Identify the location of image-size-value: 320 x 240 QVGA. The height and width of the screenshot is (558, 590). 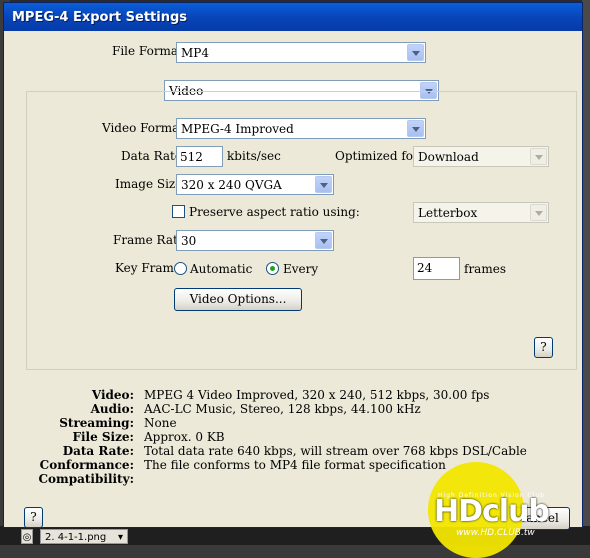
(231, 185).